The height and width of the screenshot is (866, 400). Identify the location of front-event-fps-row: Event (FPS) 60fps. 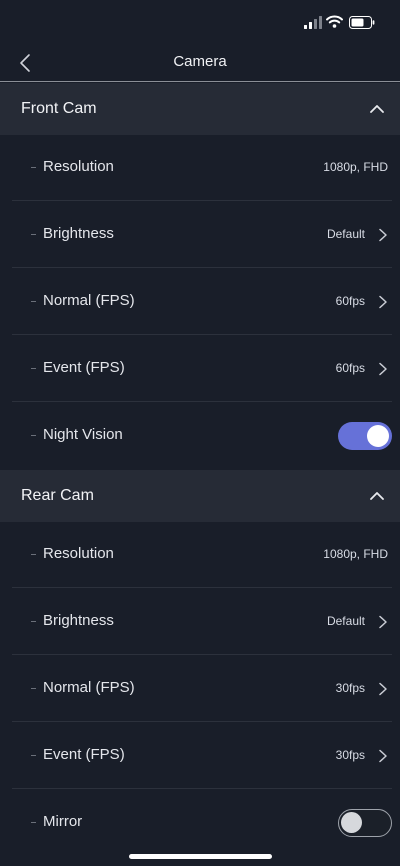
(200, 368).